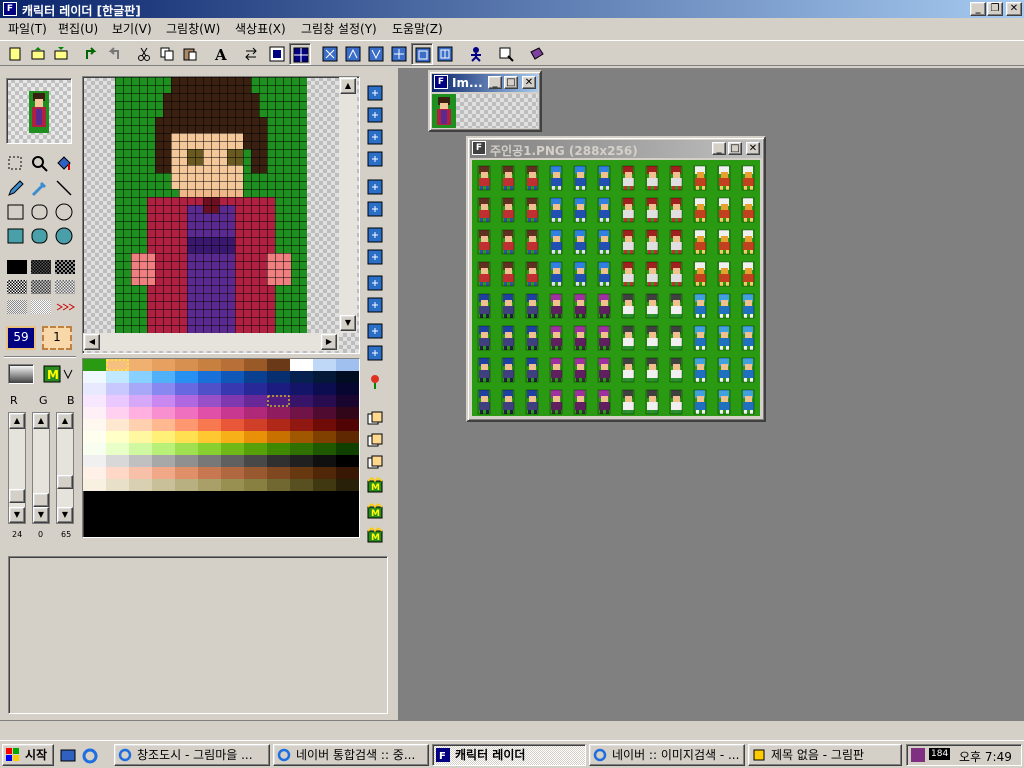  What do you see at coordinates (529, 82) in the screenshot?
I see `thumb-close-icon: ✕` at bounding box center [529, 82].